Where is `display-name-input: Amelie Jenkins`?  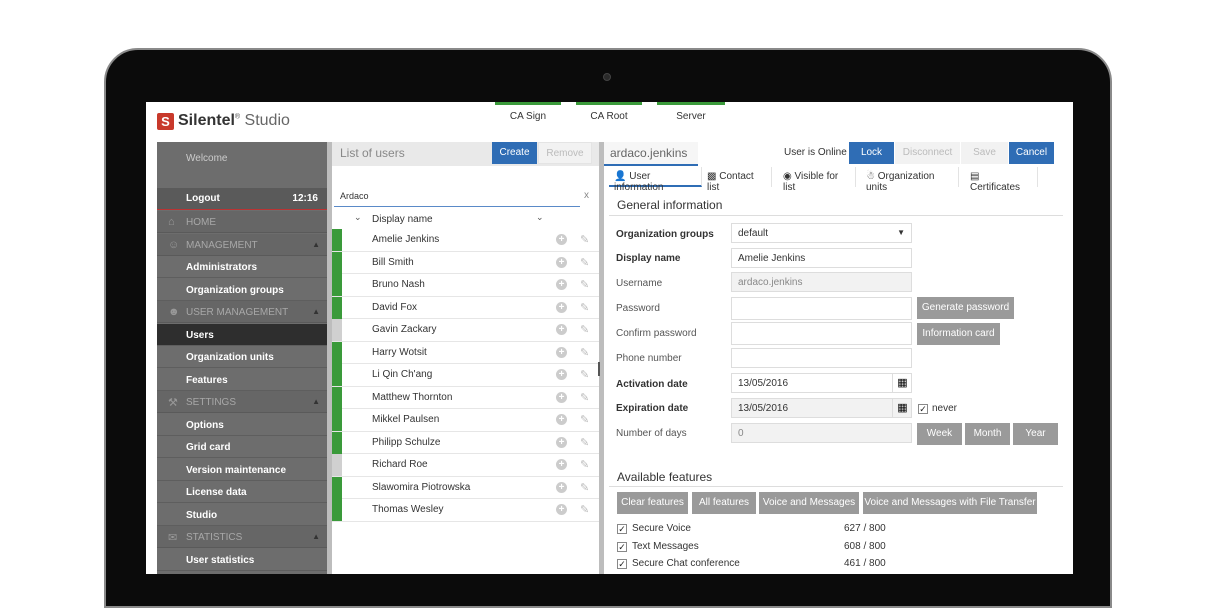
display-name-input: Amelie Jenkins is located at coordinates (821, 258).